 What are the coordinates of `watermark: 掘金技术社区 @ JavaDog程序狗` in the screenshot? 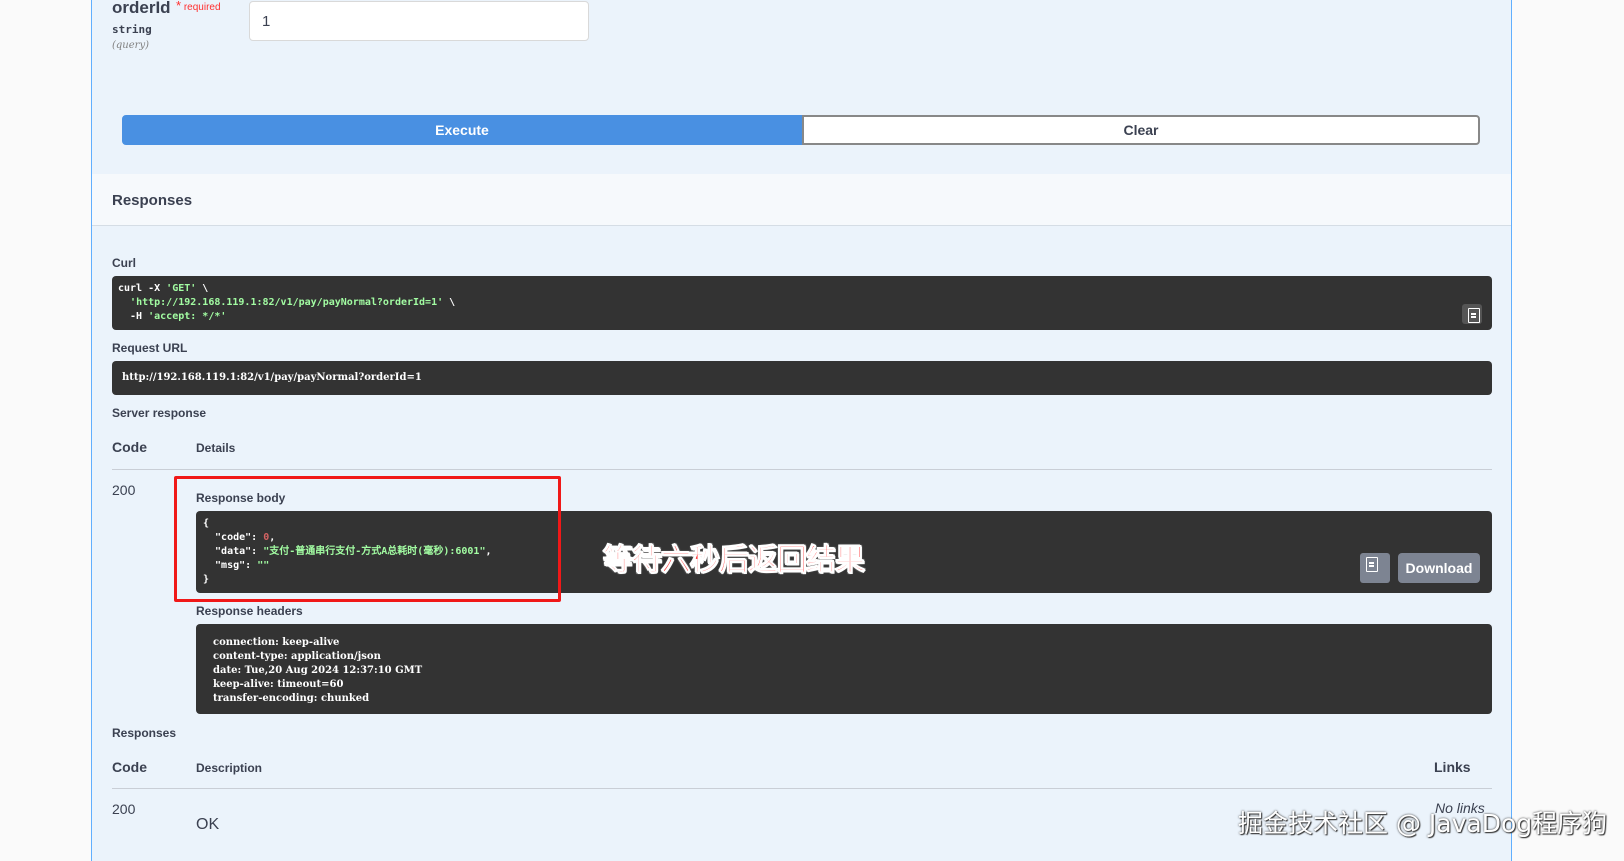 It's located at (1423, 823).